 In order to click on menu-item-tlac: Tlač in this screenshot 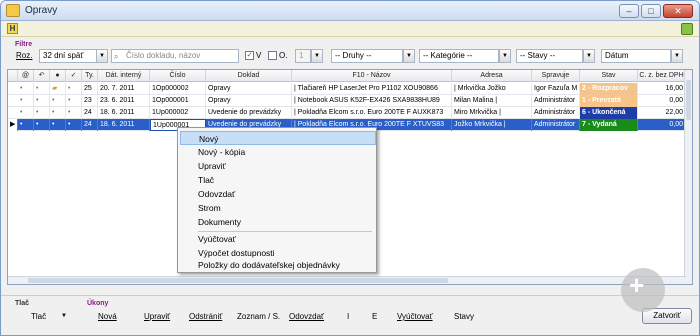, I will do `click(278, 180)`.